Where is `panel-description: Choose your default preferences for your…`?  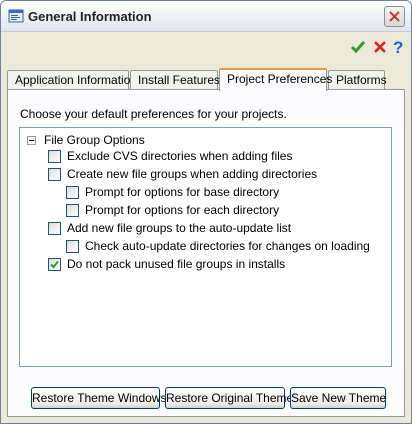
panel-description: Choose your default preferences for your… is located at coordinates (153, 114).